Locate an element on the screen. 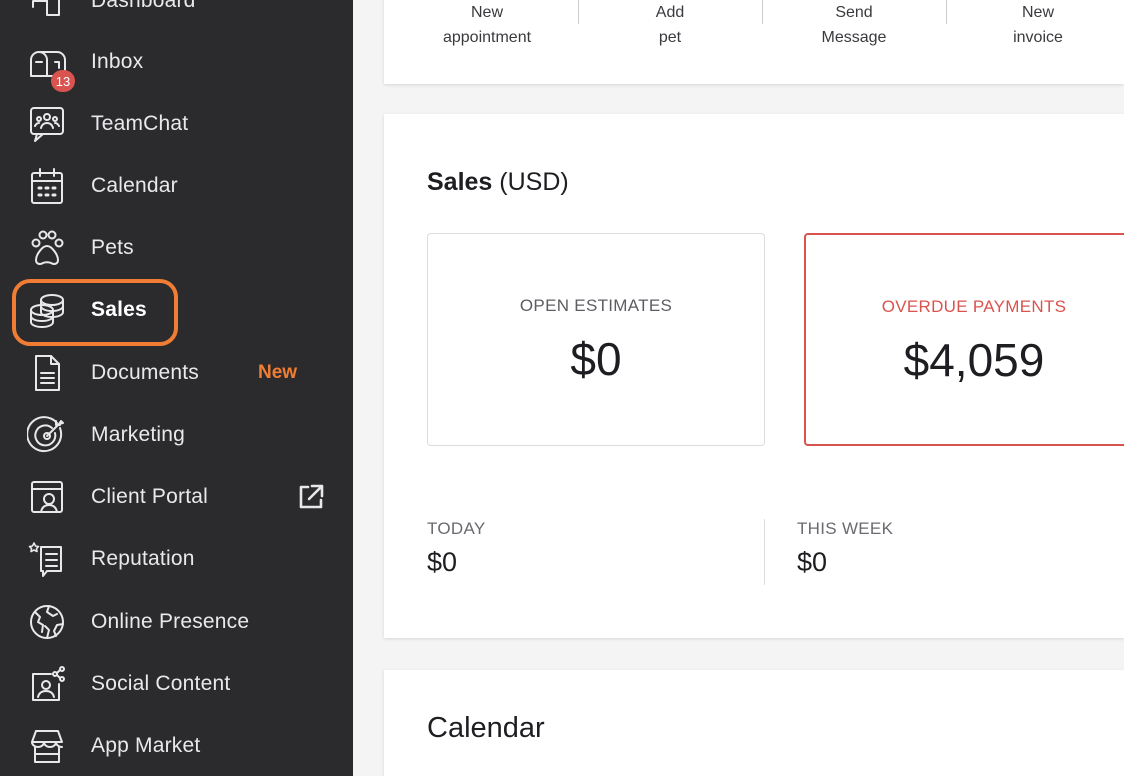 The height and width of the screenshot is (776, 1124). sidebar-item-label: Inbox is located at coordinates (117, 61).